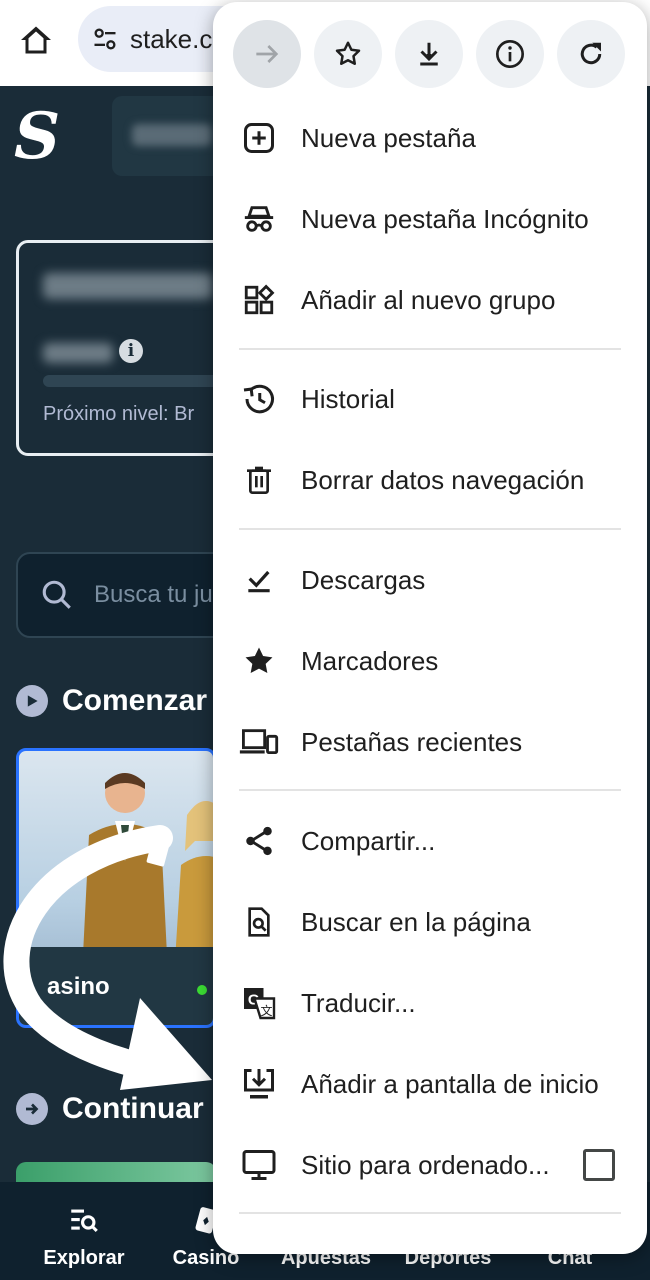 The width and height of the screenshot is (650, 1280). I want to click on forward-button, so click(267, 54).